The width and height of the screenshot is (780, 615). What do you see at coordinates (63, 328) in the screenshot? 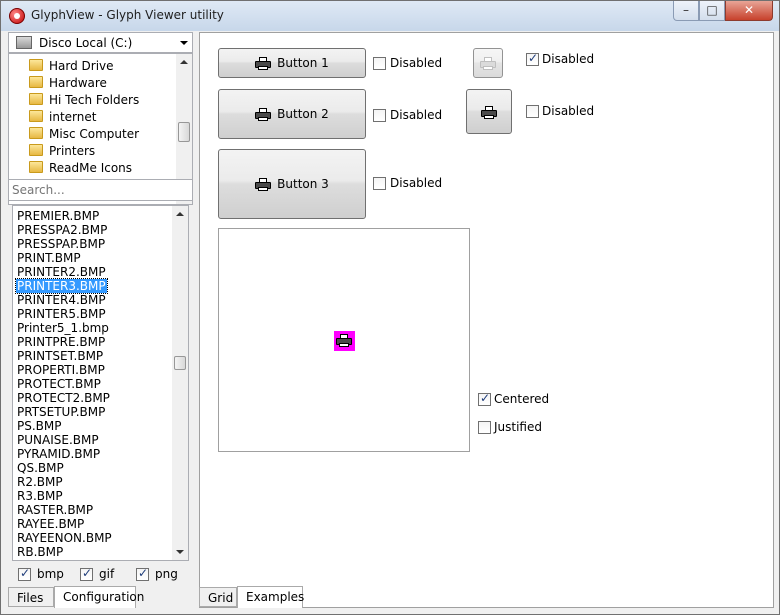
I see `file-item: Printer5_1.bmp` at bounding box center [63, 328].